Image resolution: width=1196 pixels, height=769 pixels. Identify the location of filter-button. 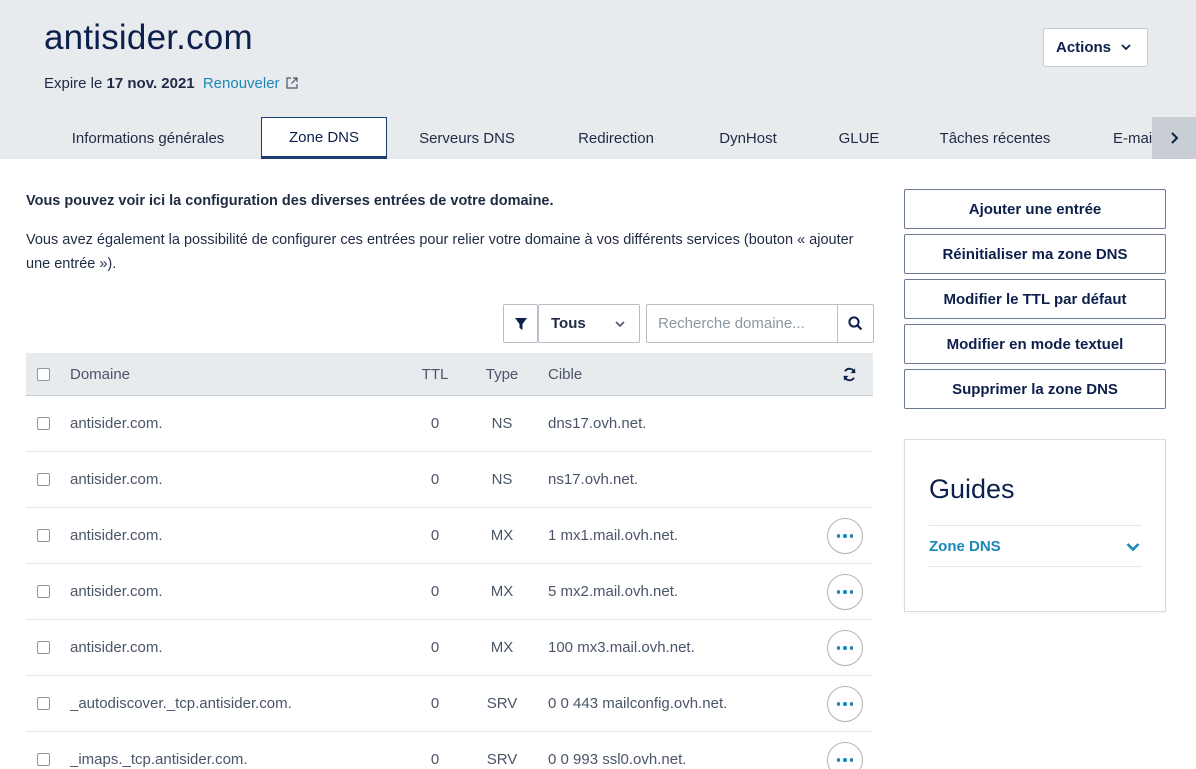
(520, 323).